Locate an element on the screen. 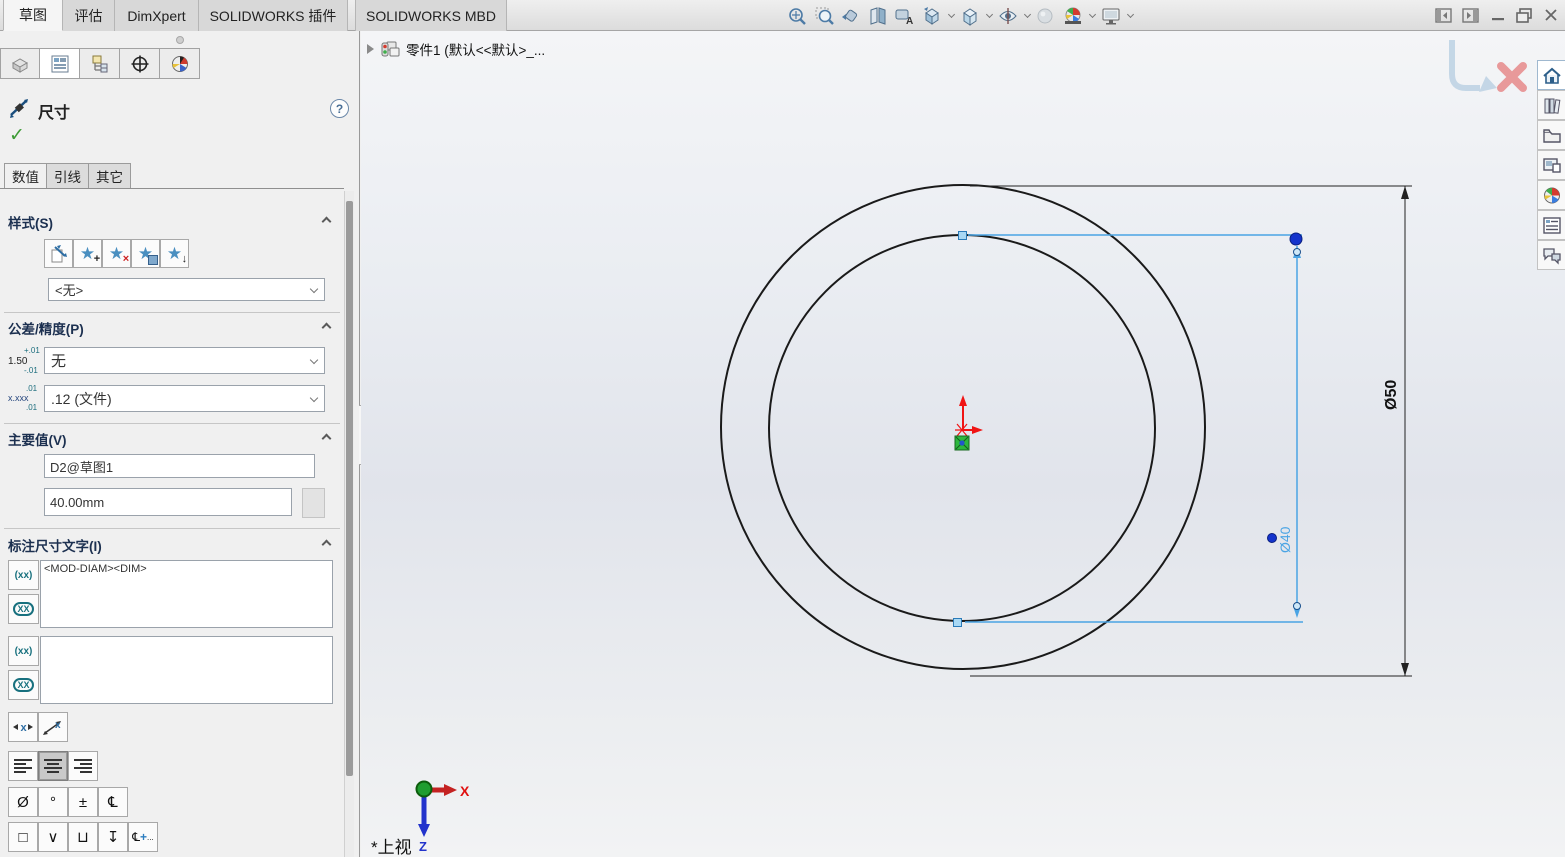  collapse-pane-left-button is located at coordinates (1443, 15).